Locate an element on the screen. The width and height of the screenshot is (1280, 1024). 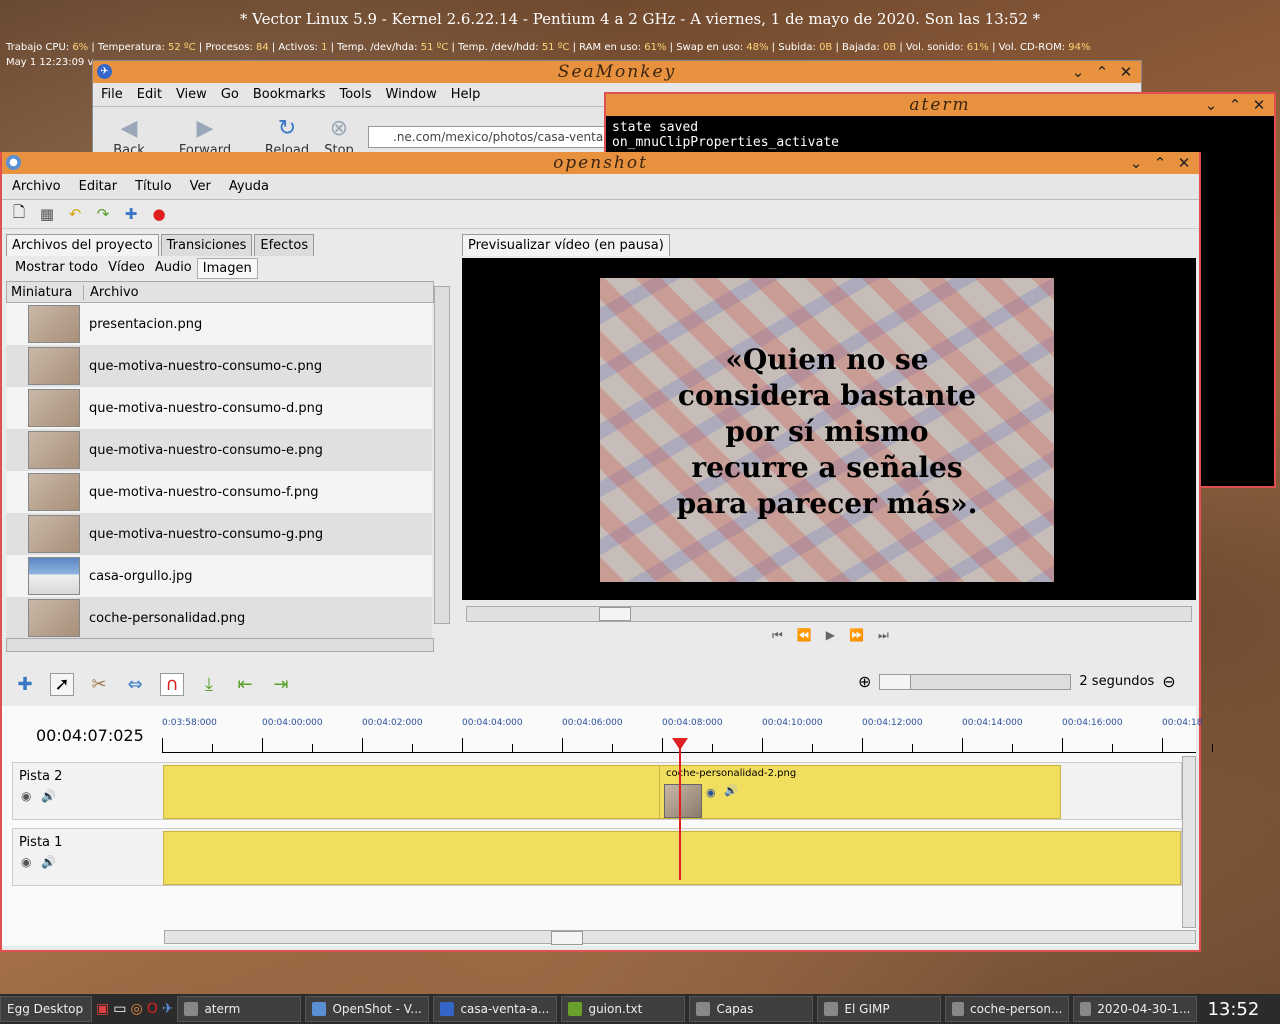
openshot-titlebar: ● openshot ⌄ ⌃ ✕ is located at coordinates (600, 163).